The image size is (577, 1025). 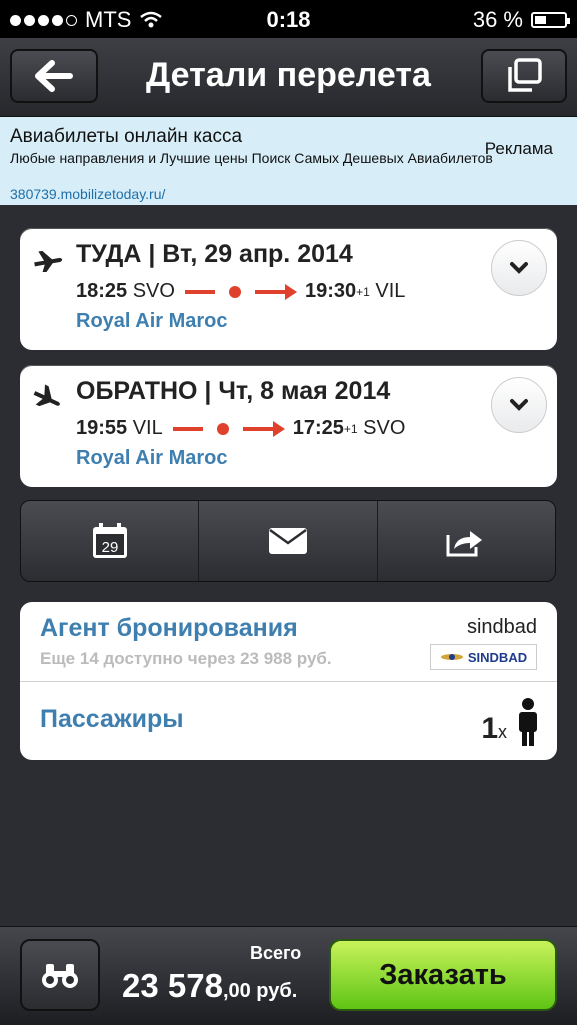 I want to click on return-expand-button, so click(x=519, y=405).